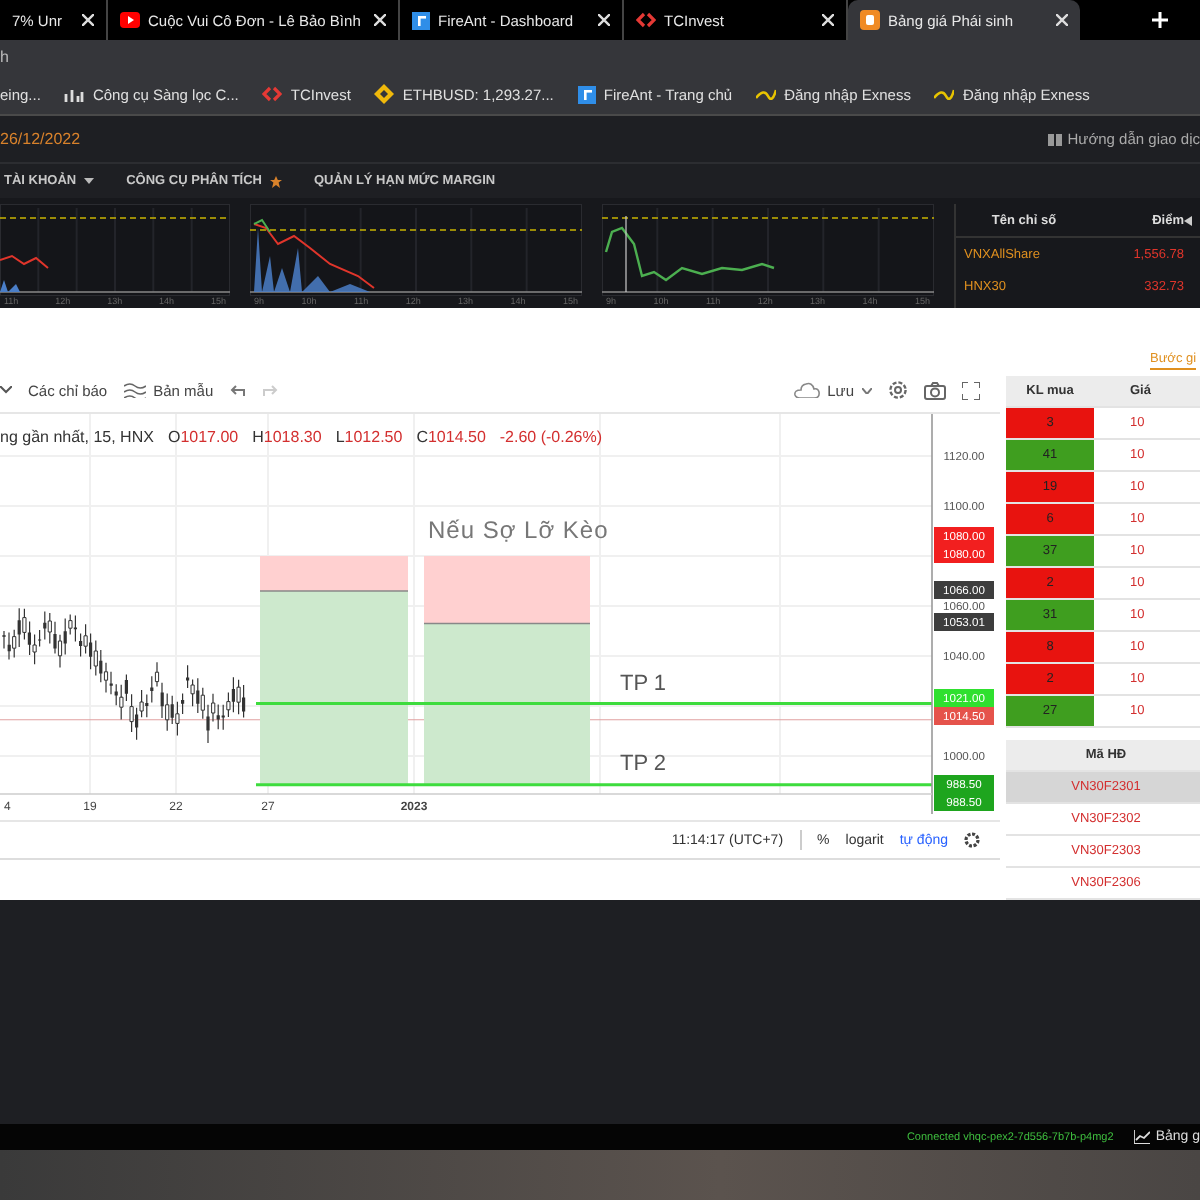 The height and width of the screenshot is (1200, 1200). I want to click on address-text: h, so click(4, 57).